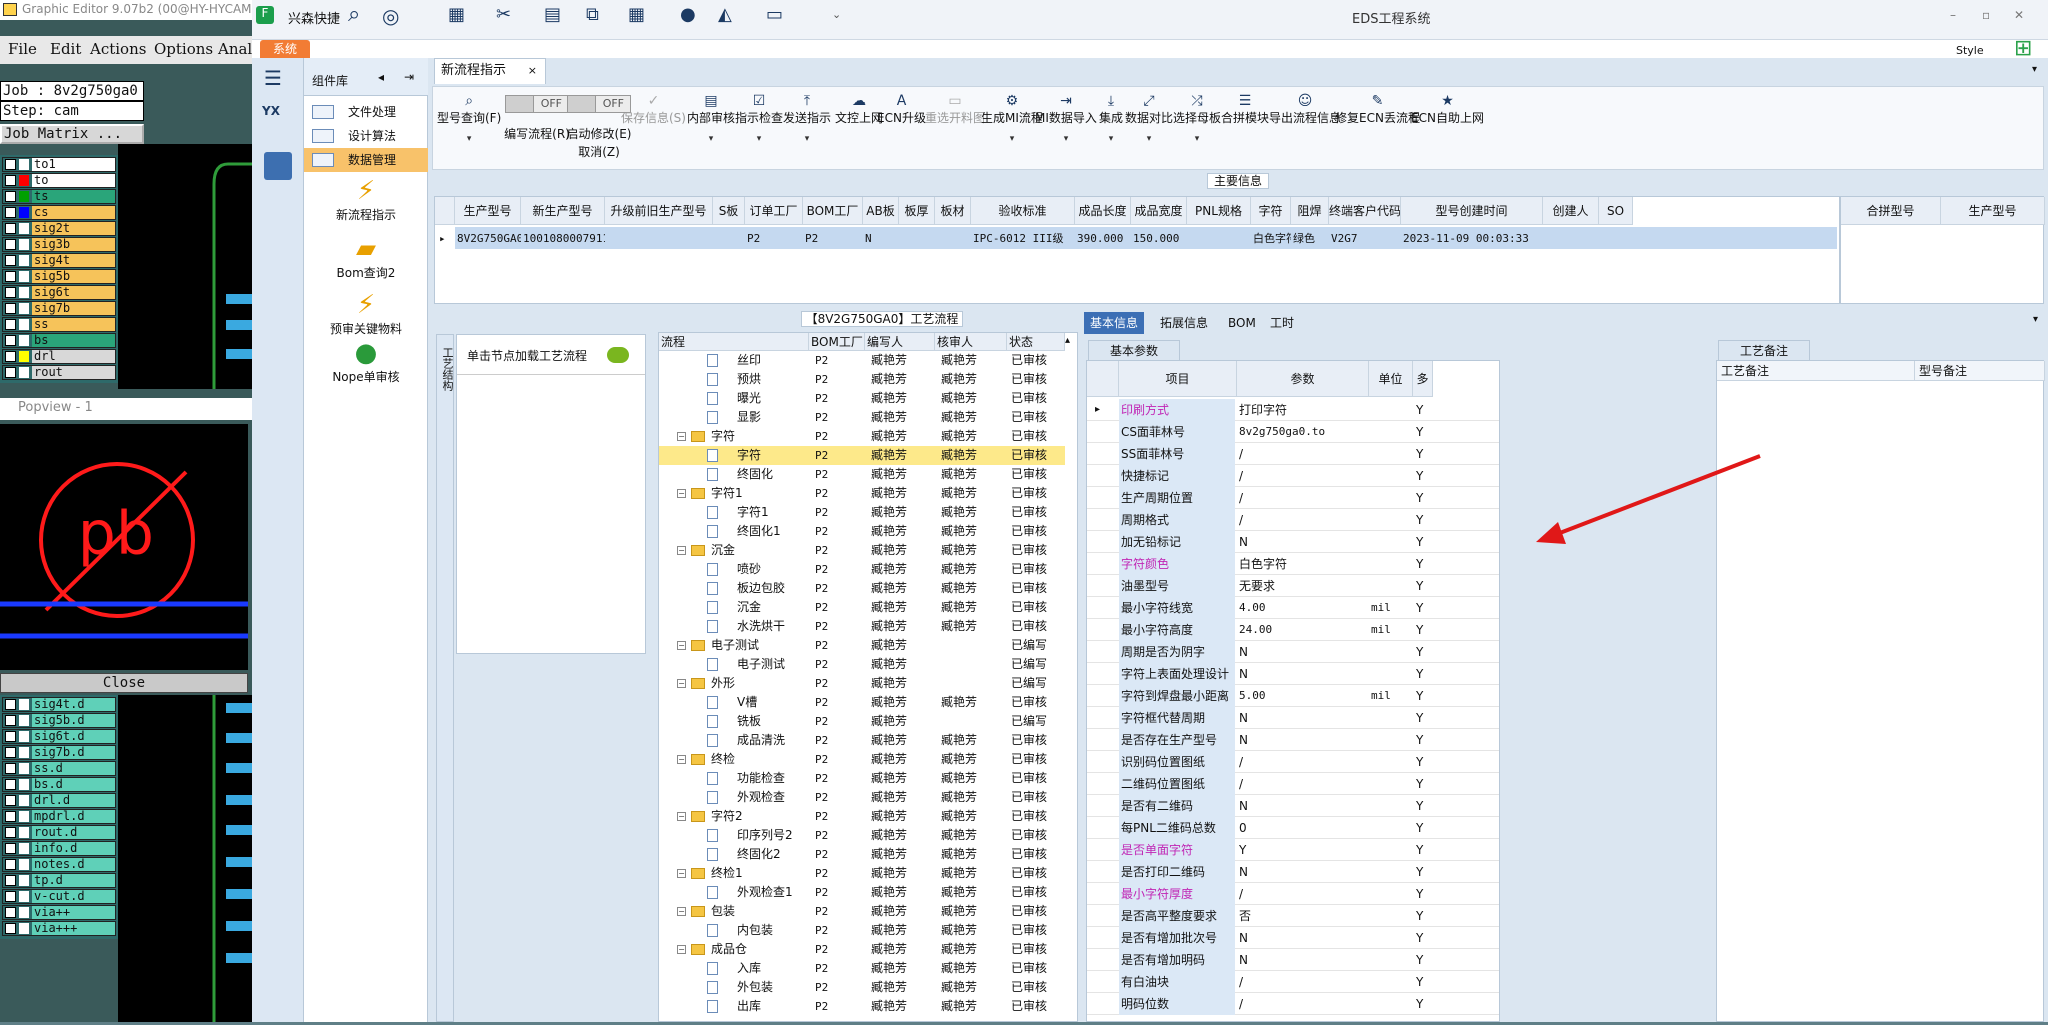 This screenshot has height=1025, width=2048. I want to click on grid-header: 字符, so click(1271, 211).